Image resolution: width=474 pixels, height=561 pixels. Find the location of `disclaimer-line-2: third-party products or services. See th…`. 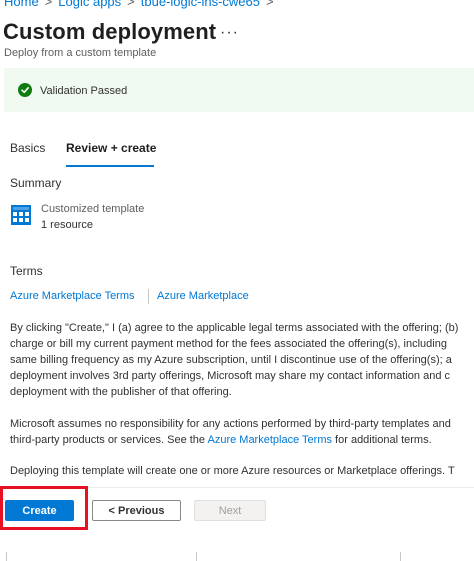

disclaimer-line-2: third-party products or services. See th… is located at coordinates (221, 440).